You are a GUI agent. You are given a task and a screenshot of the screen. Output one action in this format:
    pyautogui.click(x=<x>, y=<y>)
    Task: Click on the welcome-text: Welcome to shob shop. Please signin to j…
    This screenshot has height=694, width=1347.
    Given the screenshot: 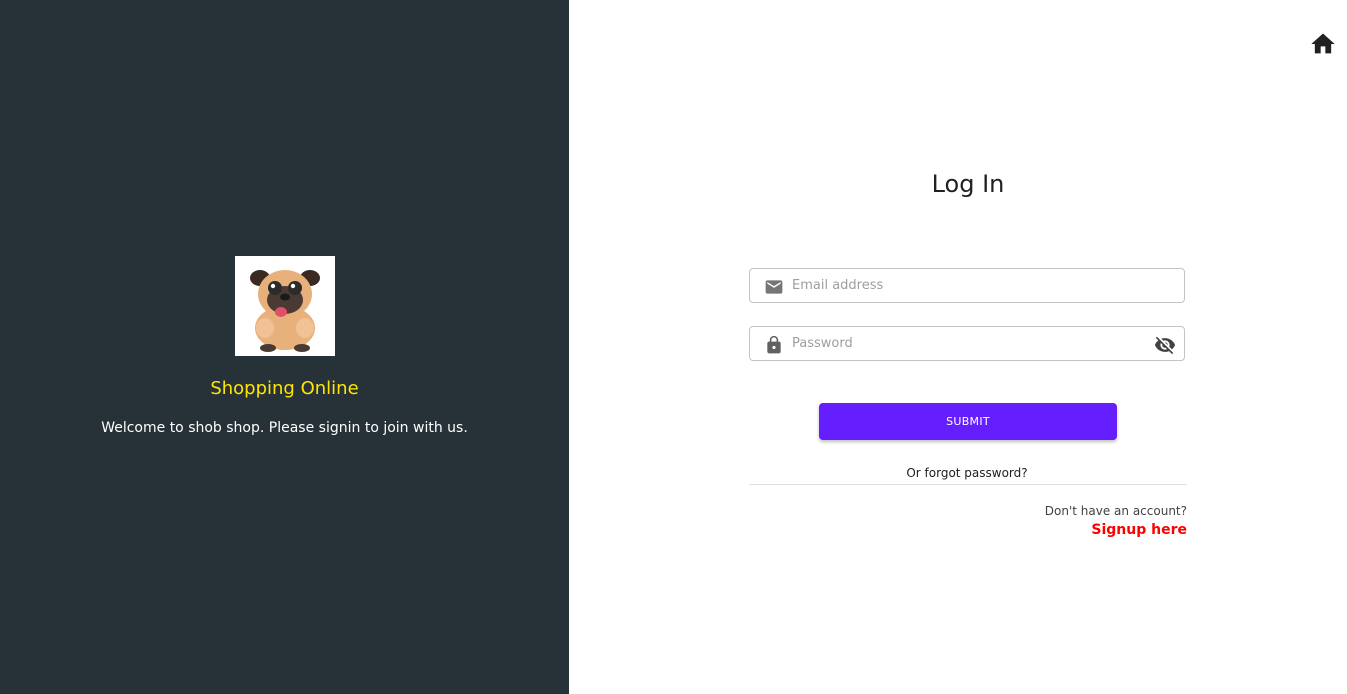 What is the action you would take?
    pyautogui.click(x=284, y=428)
    